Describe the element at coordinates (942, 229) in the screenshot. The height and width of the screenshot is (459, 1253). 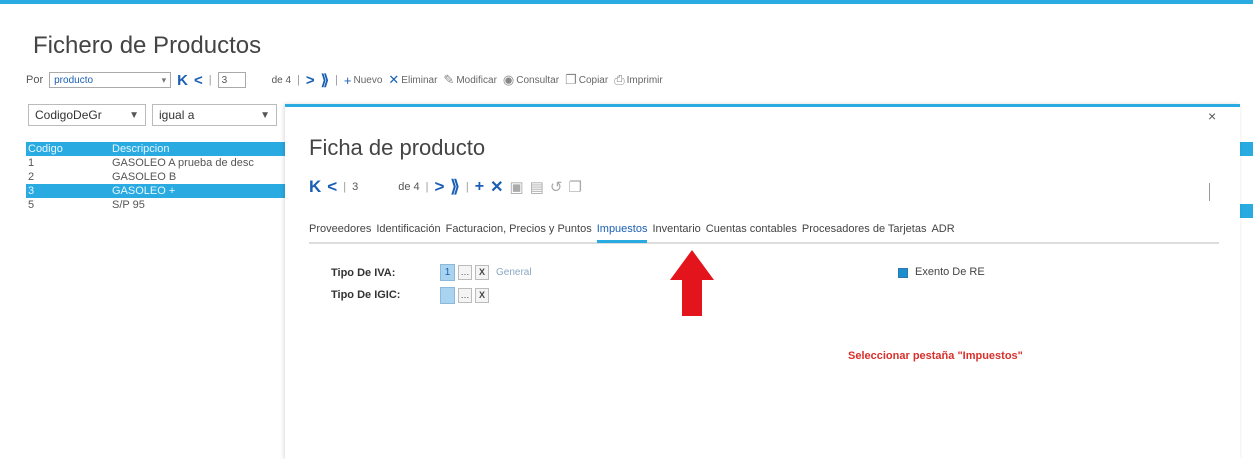
I see `tab-adr: ADR` at that location.